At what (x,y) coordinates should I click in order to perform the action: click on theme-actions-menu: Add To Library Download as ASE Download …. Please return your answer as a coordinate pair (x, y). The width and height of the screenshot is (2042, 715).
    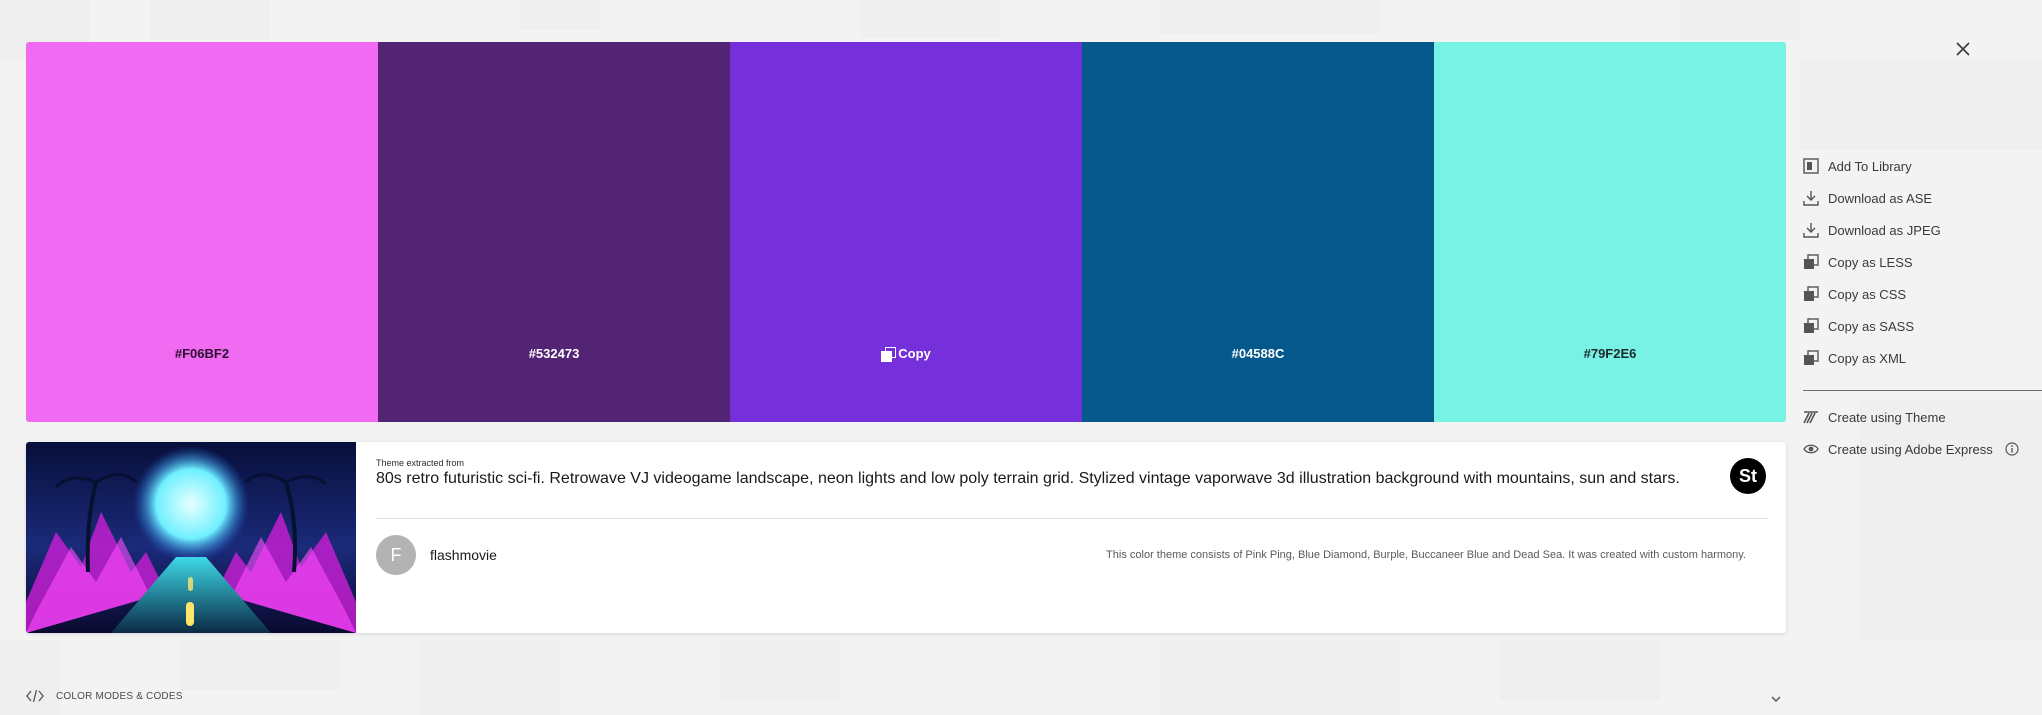
    Looking at the image, I should click on (1922, 307).